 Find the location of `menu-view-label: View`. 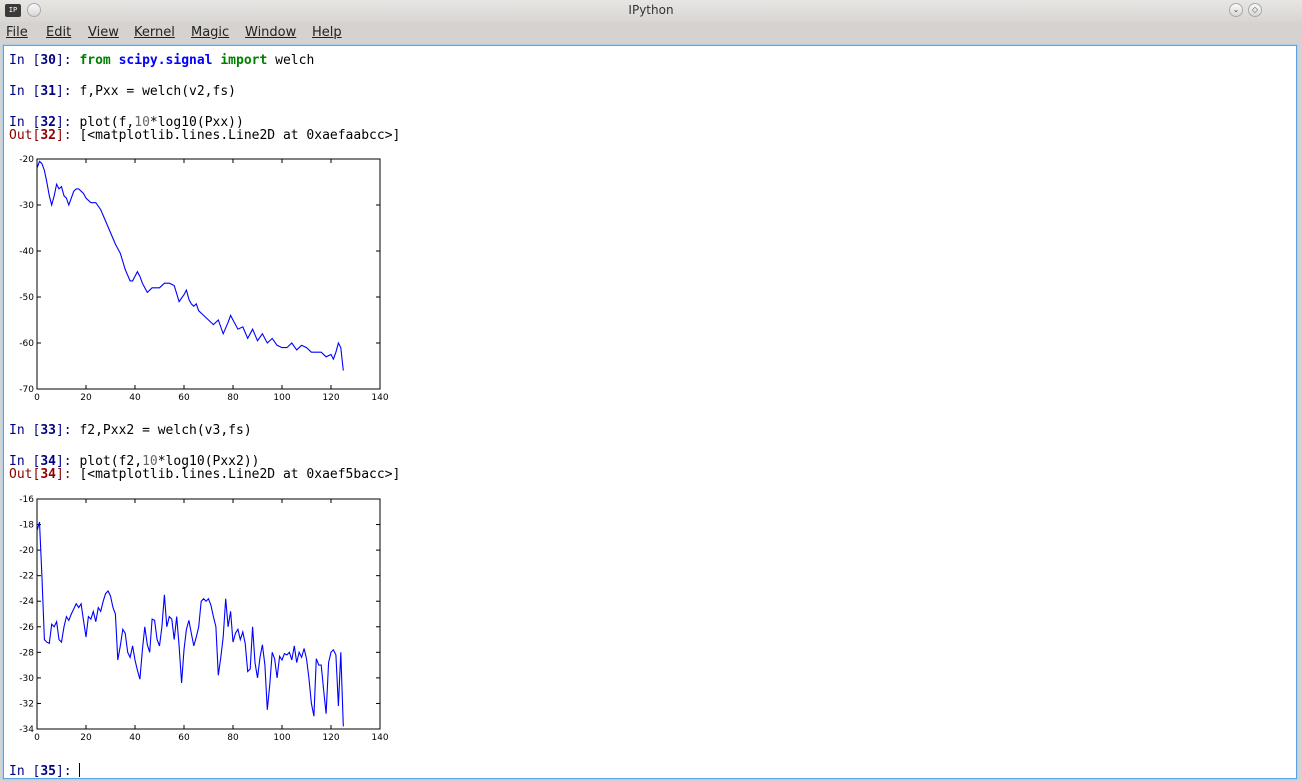

menu-view-label: View is located at coordinates (103, 32).